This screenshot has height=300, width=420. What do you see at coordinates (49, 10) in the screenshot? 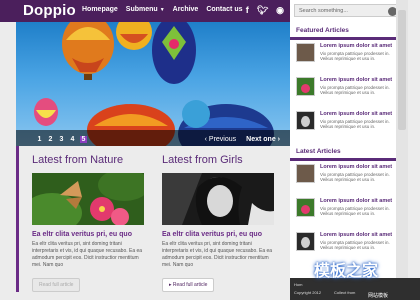
I see `site-logo: Doppio` at bounding box center [49, 10].